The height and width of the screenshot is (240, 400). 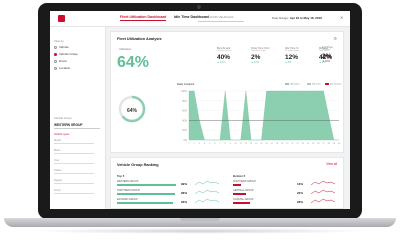 I want to click on utilization-value: 64%, so click(x=133, y=62).